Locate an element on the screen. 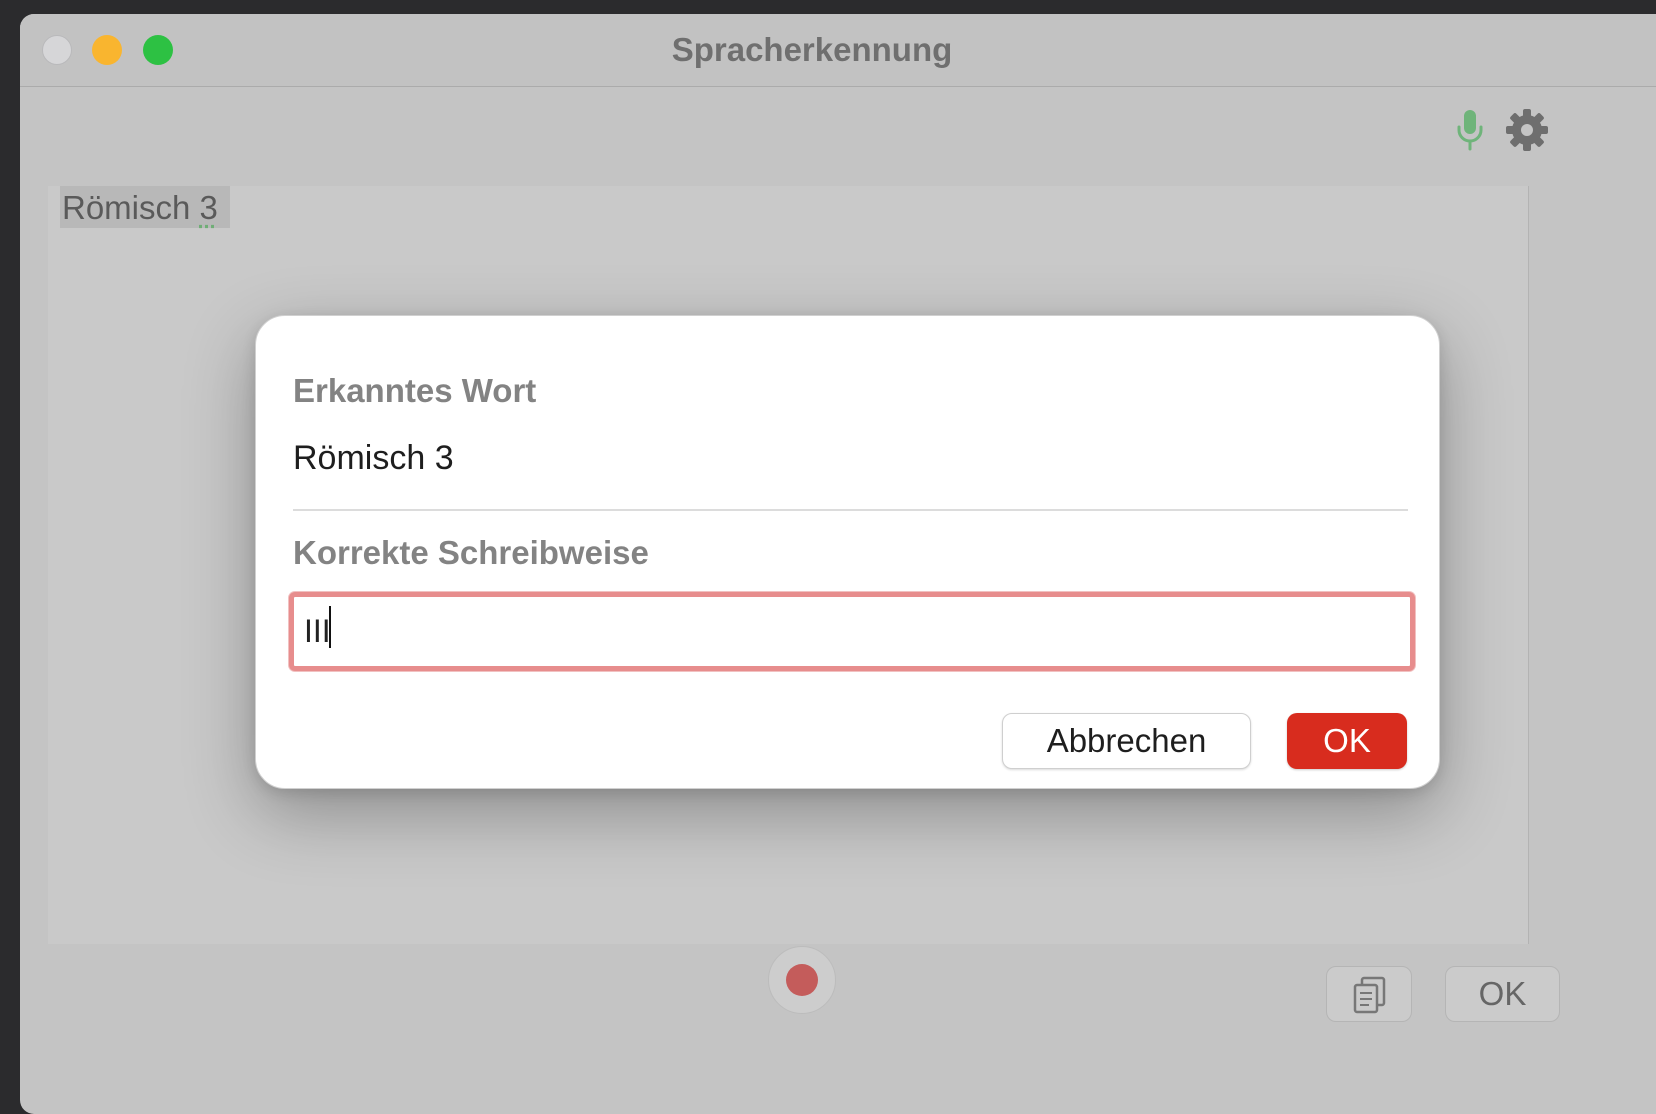 Image resolution: width=1656 pixels, height=1114 pixels. record-icon is located at coordinates (802, 980).